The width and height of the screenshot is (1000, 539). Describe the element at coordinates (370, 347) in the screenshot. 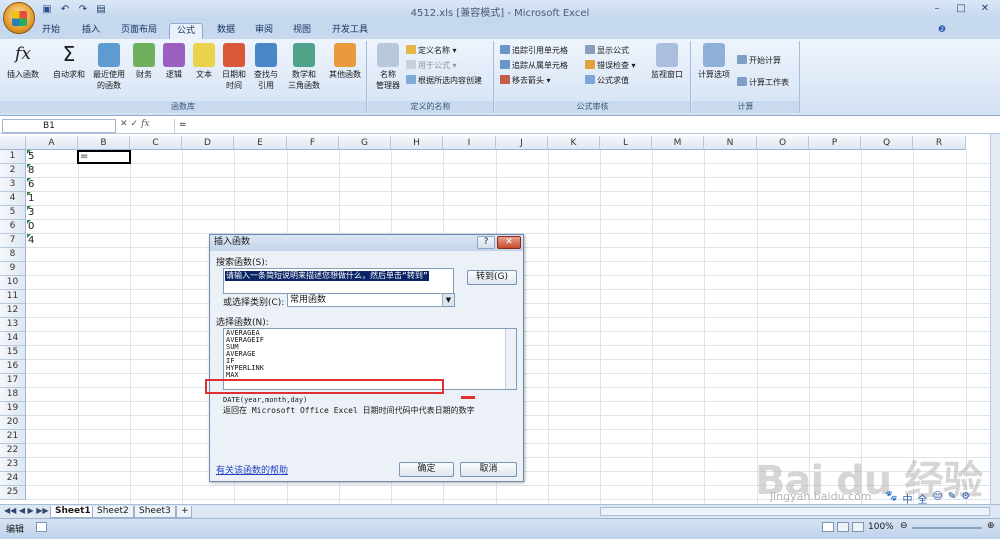

I see `function-list-item: SUM` at that location.